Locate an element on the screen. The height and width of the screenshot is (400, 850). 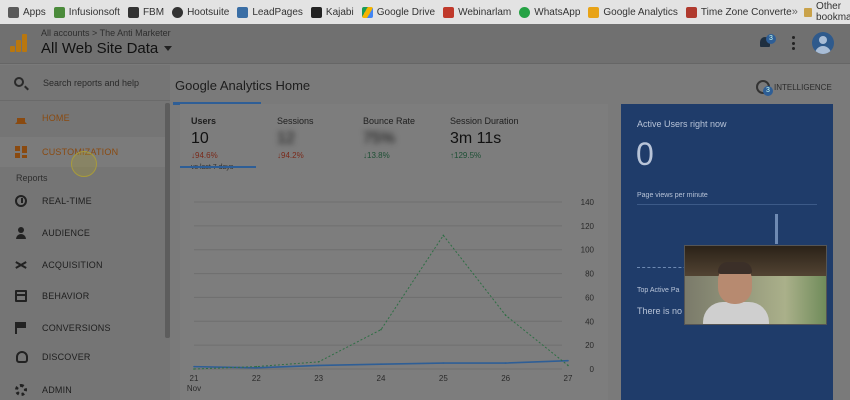
property-selector: All Web Site Data is located at coordinates (107, 48).